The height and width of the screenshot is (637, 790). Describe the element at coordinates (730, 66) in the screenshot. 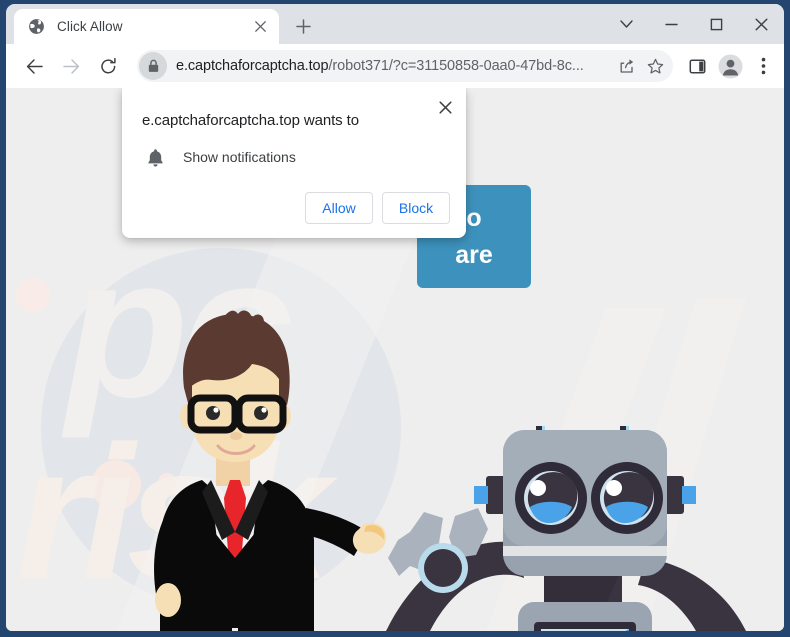

I see `profile-avatar-icon` at that location.